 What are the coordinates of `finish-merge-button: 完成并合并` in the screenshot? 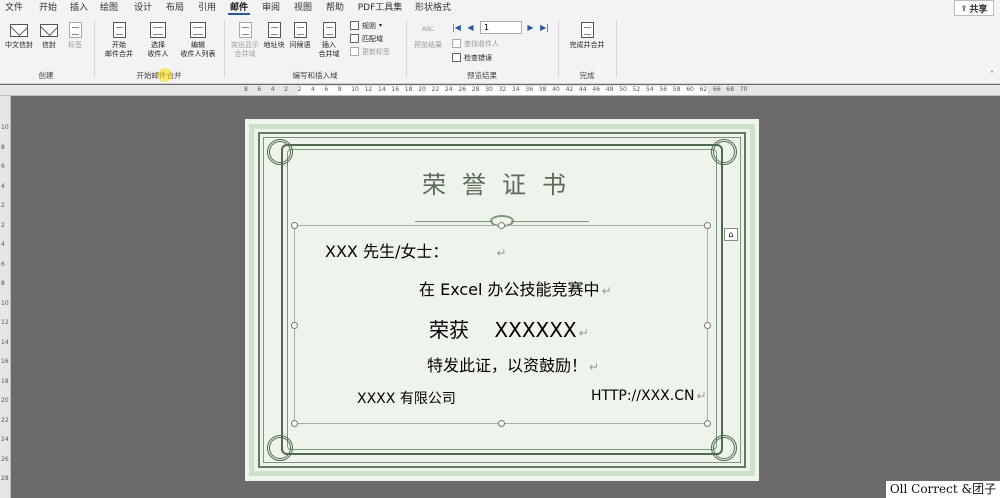 It's located at (587, 36).